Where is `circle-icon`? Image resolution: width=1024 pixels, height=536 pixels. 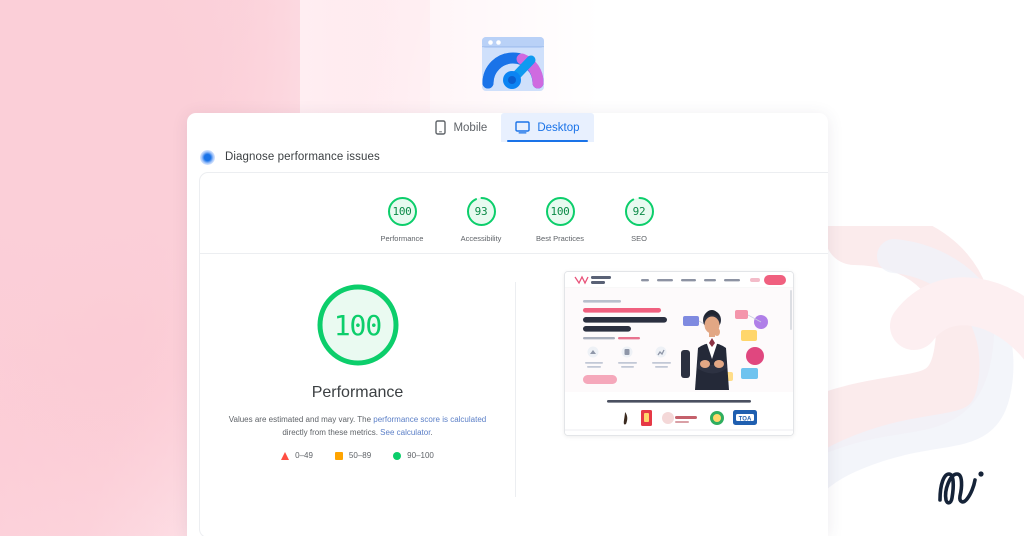
circle-icon is located at coordinates (397, 455).